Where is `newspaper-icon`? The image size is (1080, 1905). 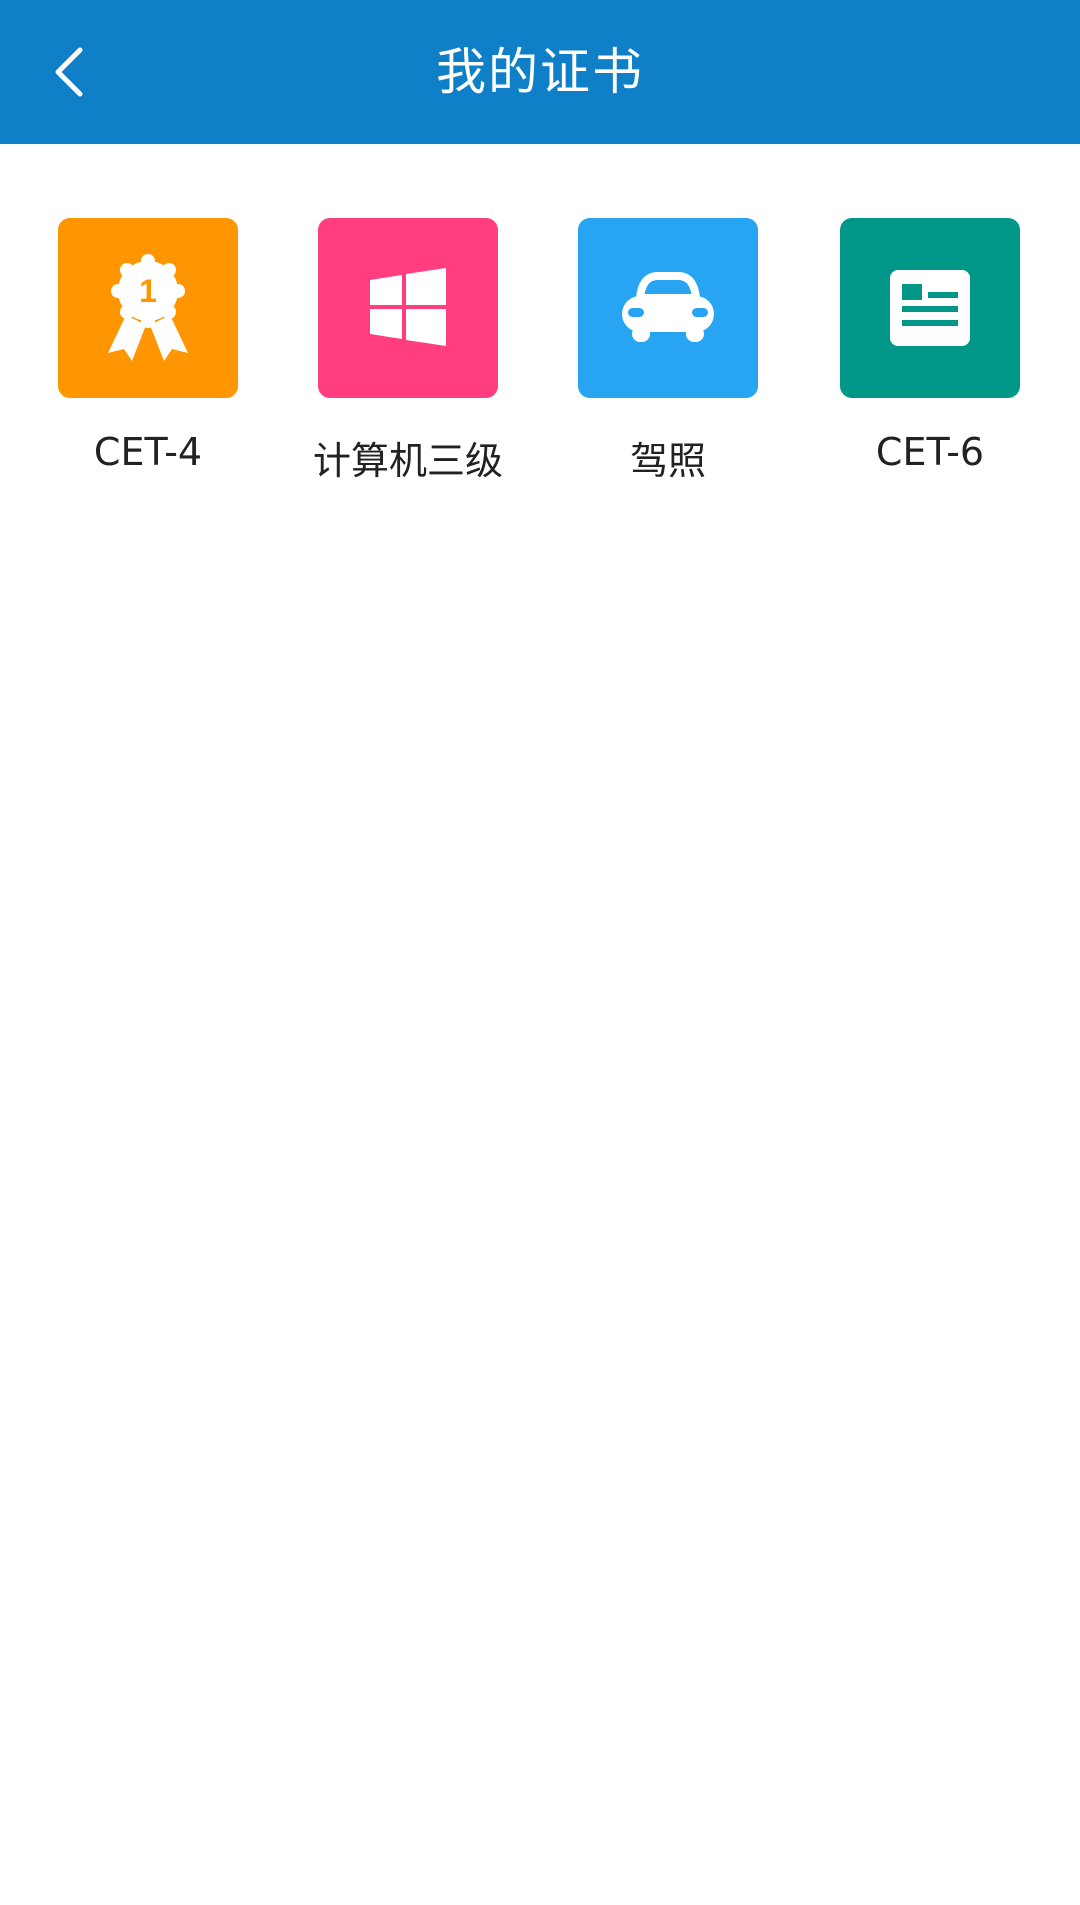
newspaper-icon is located at coordinates (930, 308).